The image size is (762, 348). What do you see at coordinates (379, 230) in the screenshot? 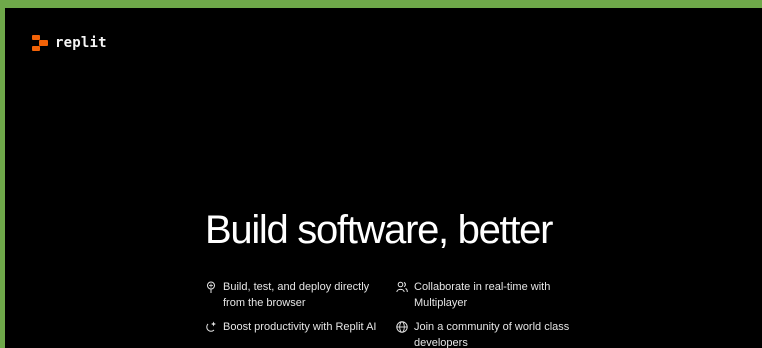
I see `hero-headline: Build software, better` at bounding box center [379, 230].